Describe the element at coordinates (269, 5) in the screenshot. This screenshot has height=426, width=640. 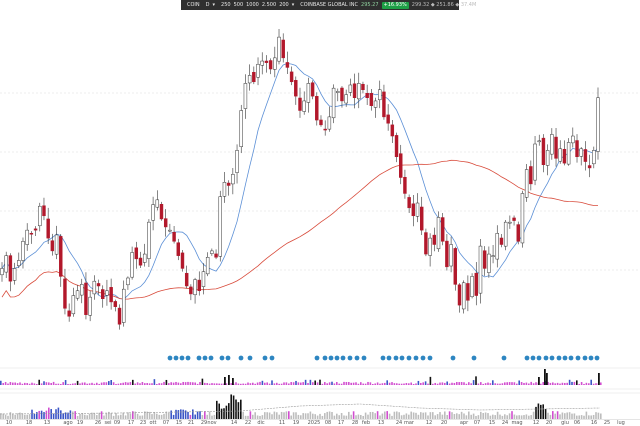
I see `count-option: 2.500` at that location.